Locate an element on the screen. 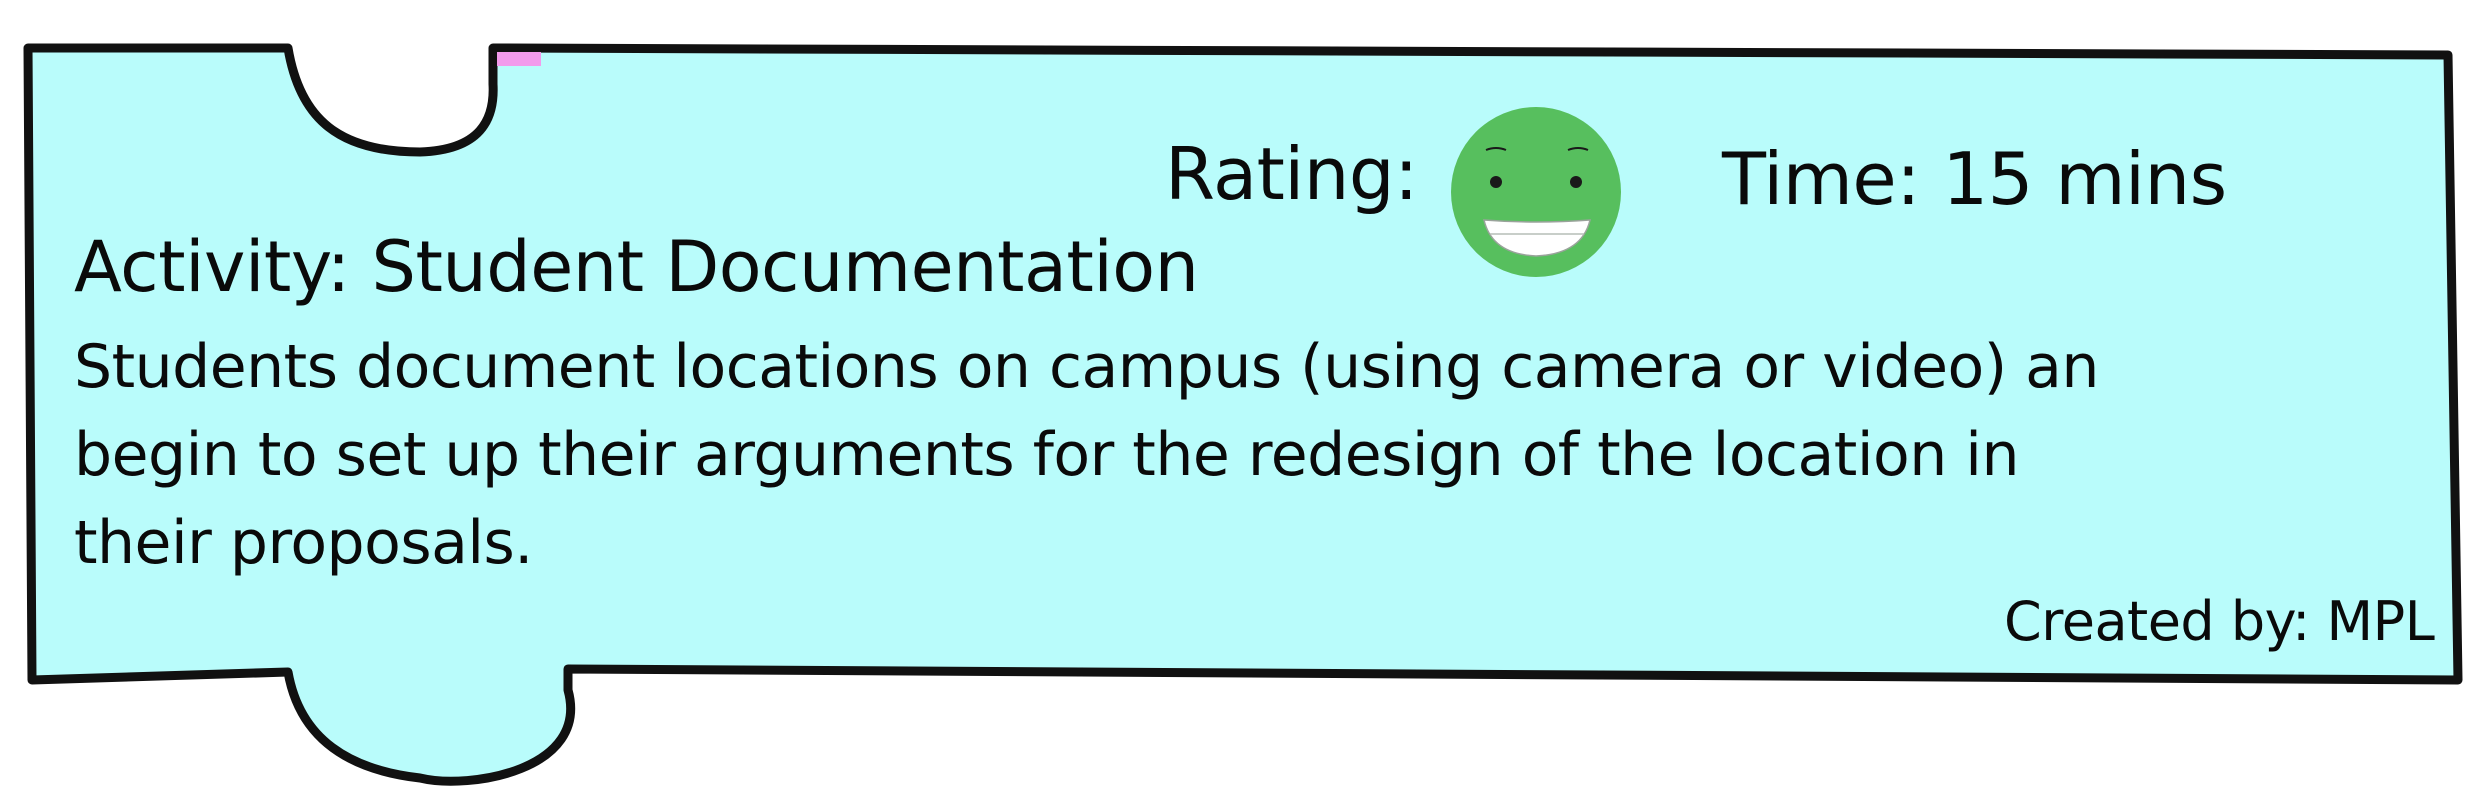 The height and width of the screenshot is (792, 2487). smiley-face-icon is located at coordinates (1536, 192).